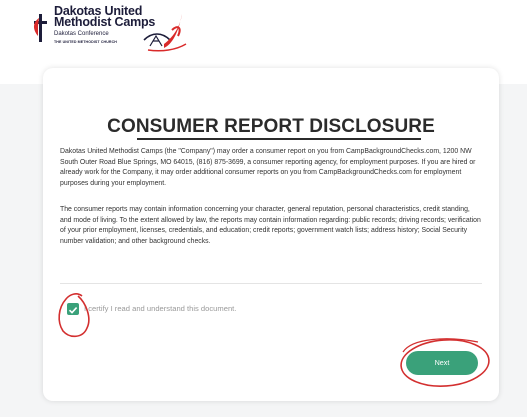 This screenshot has height=417, width=527. Describe the element at coordinates (40, 28) in the screenshot. I see `cross-flame-icon` at that location.